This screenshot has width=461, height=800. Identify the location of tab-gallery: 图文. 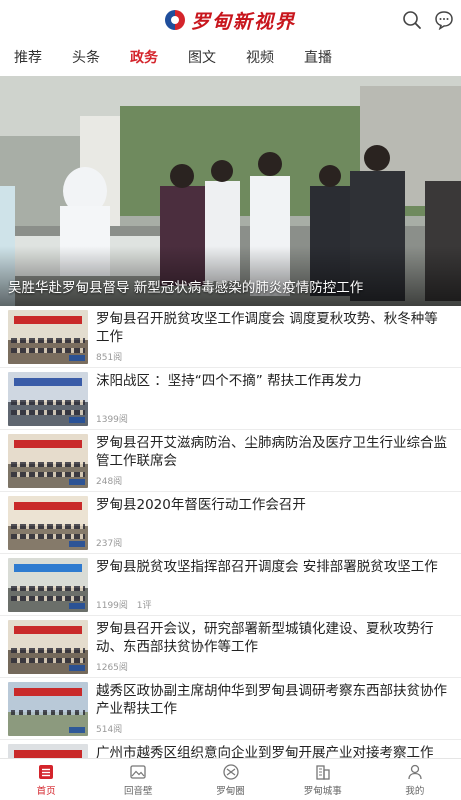
(202, 58).